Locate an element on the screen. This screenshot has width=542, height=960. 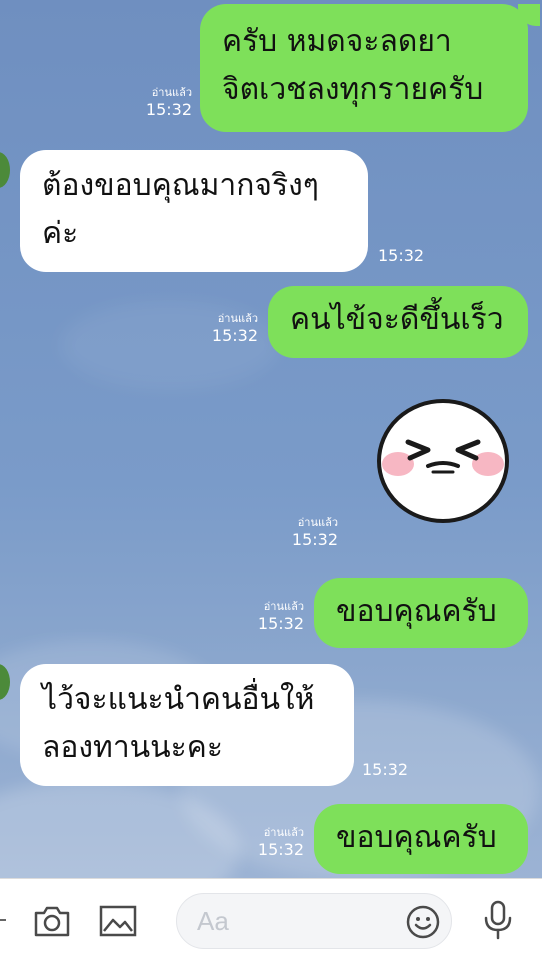
outgoing-message-bubble: คนไข้จะดีขึ้นเร็ว is located at coordinates (398, 322).